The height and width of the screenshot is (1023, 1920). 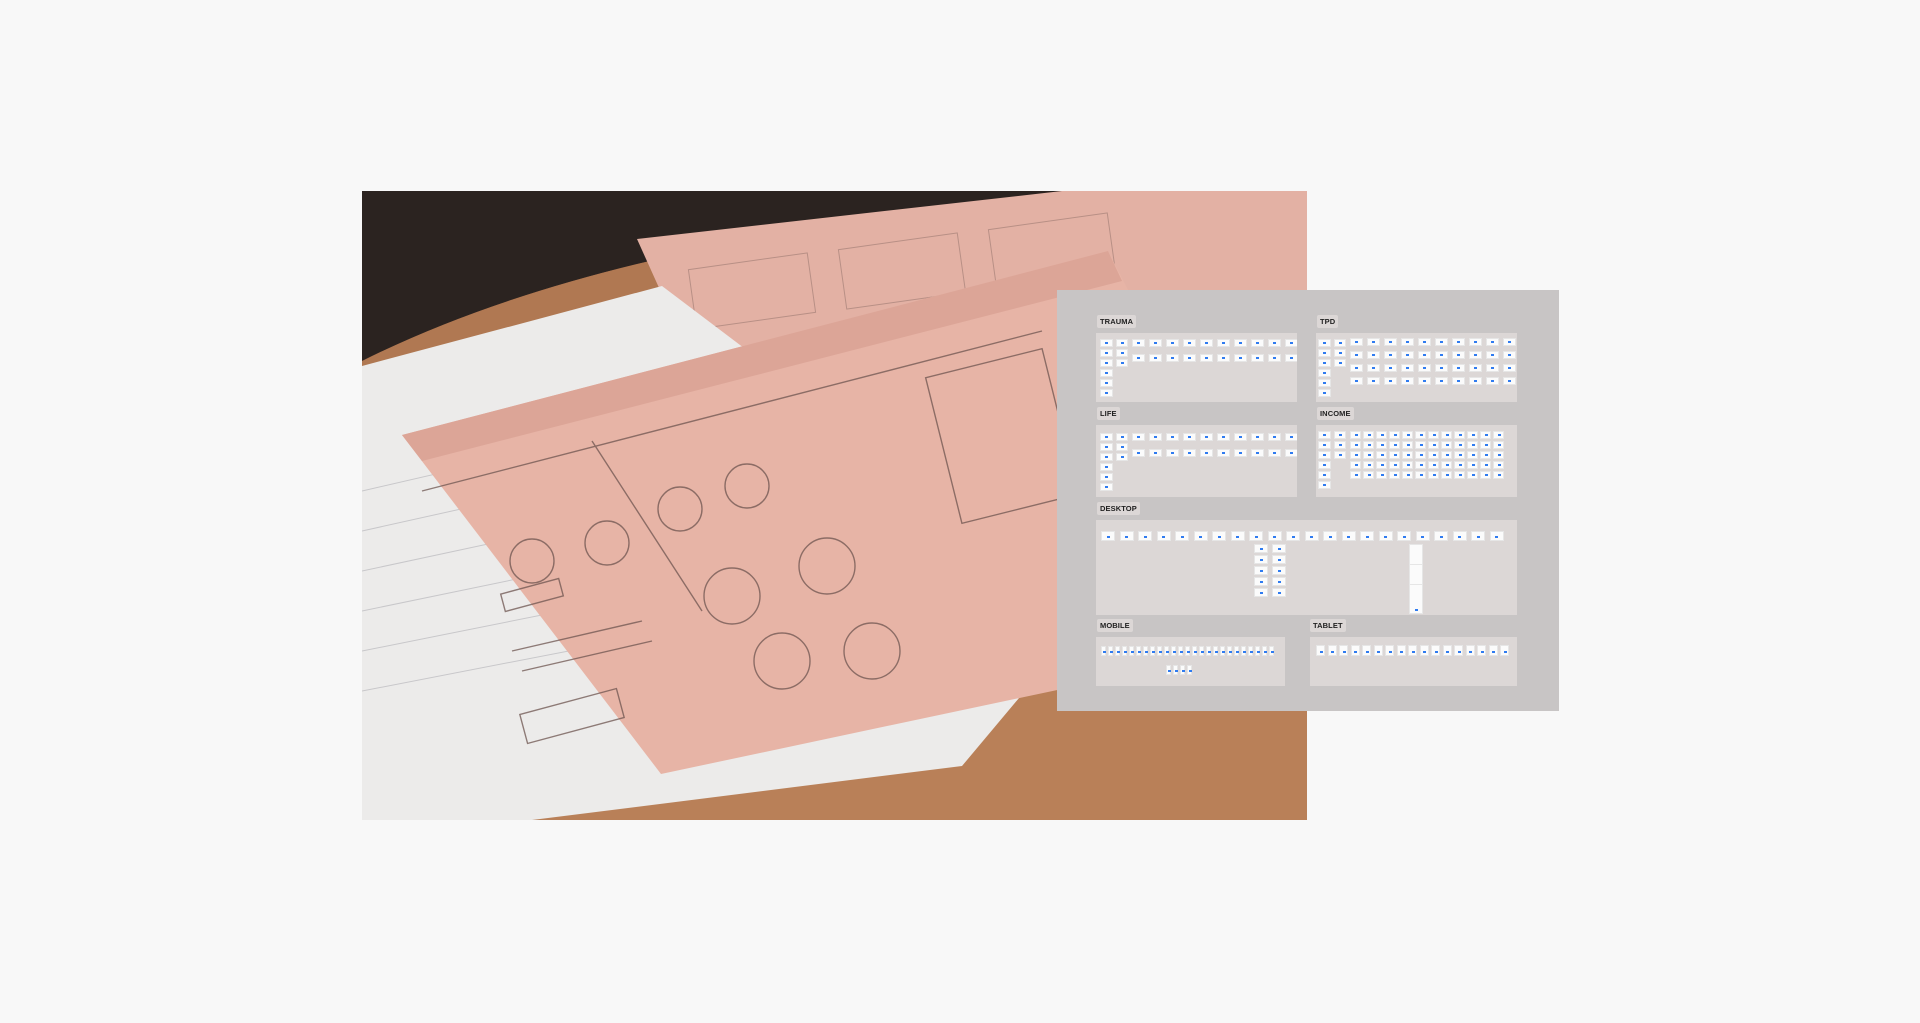 What do you see at coordinates (1117, 321) in the screenshot?
I see `section-label-trauma: TRAUMA` at bounding box center [1117, 321].